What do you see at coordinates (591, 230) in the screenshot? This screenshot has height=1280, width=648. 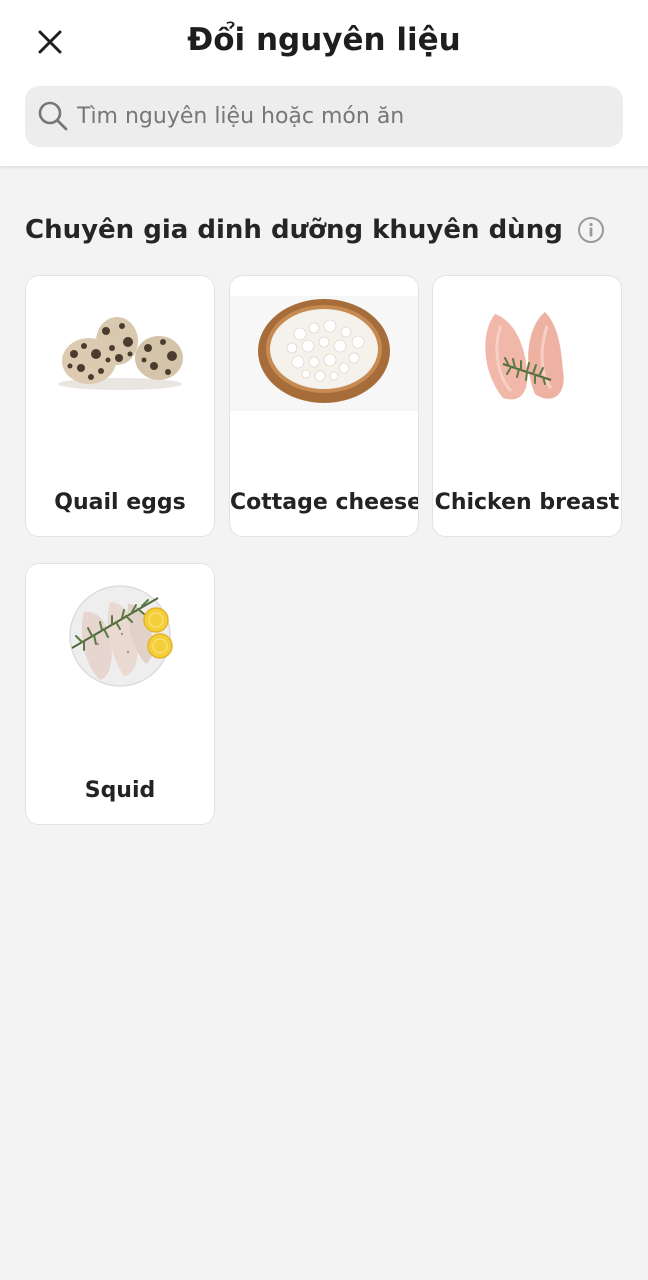 I see `info-icon` at bounding box center [591, 230].